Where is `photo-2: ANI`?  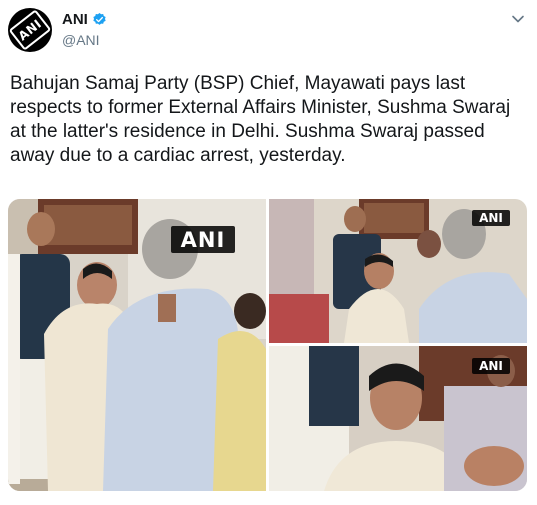 photo-2: ANI is located at coordinates (398, 271).